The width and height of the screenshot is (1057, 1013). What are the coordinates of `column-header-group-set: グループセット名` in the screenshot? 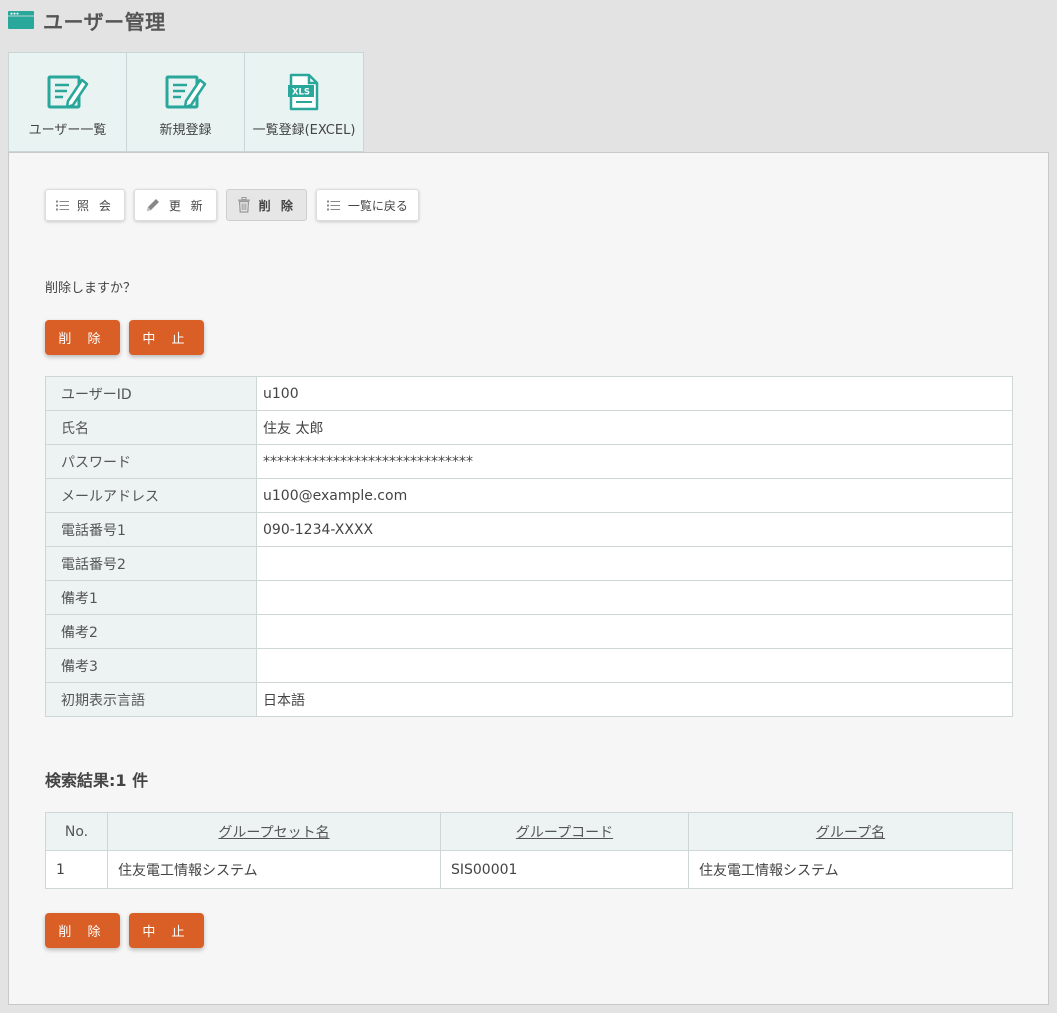 It's located at (274, 831).